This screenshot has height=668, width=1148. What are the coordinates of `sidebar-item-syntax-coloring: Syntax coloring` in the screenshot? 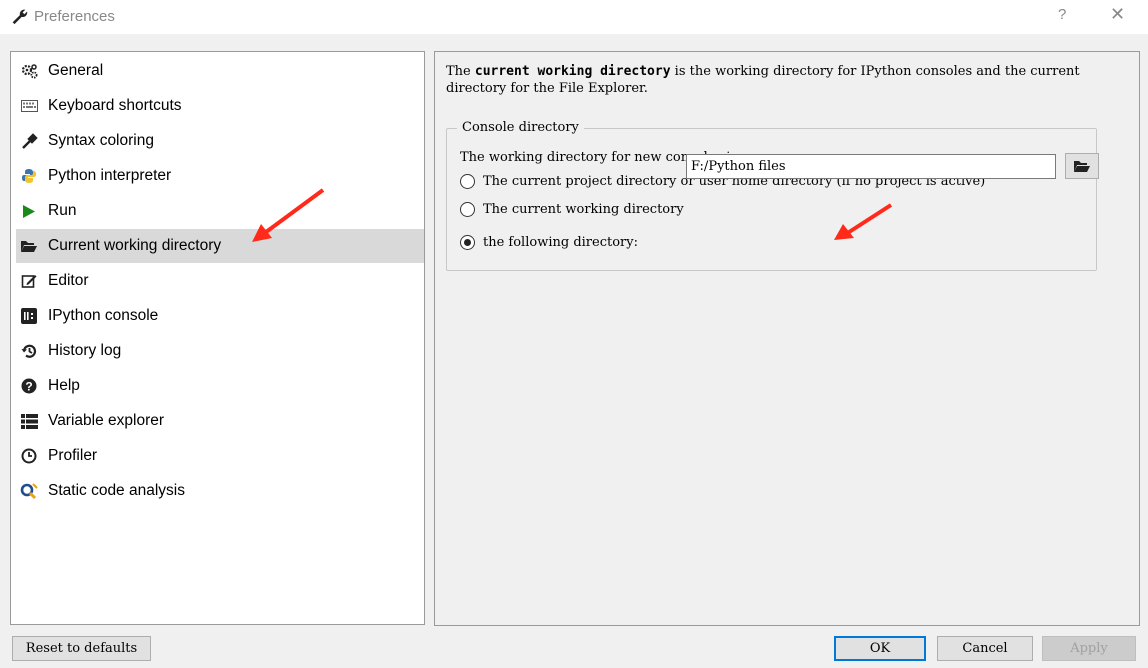 It's located at (220, 141).